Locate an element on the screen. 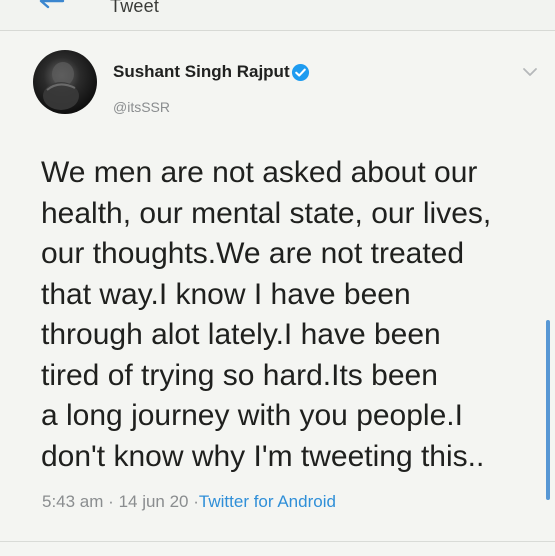 The height and width of the screenshot is (556, 555). tweet-text-line: tired of trying so hard.Its been is located at coordinates (239, 375).